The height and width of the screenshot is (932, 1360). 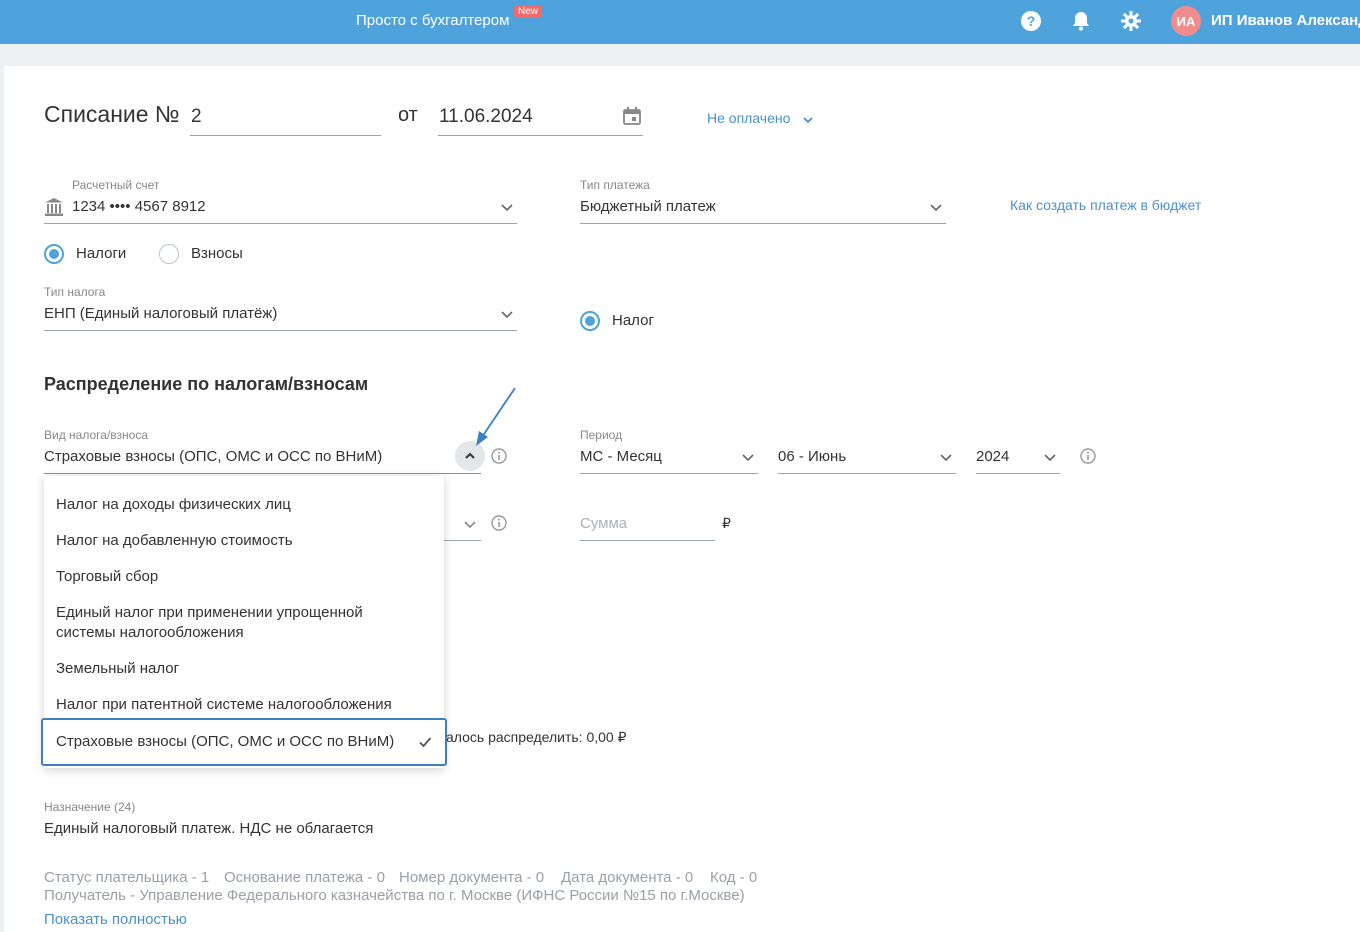 What do you see at coordinates (992, 456) in the screenshot?
I see `year-select: 2024` at bounding box center [992, 456].